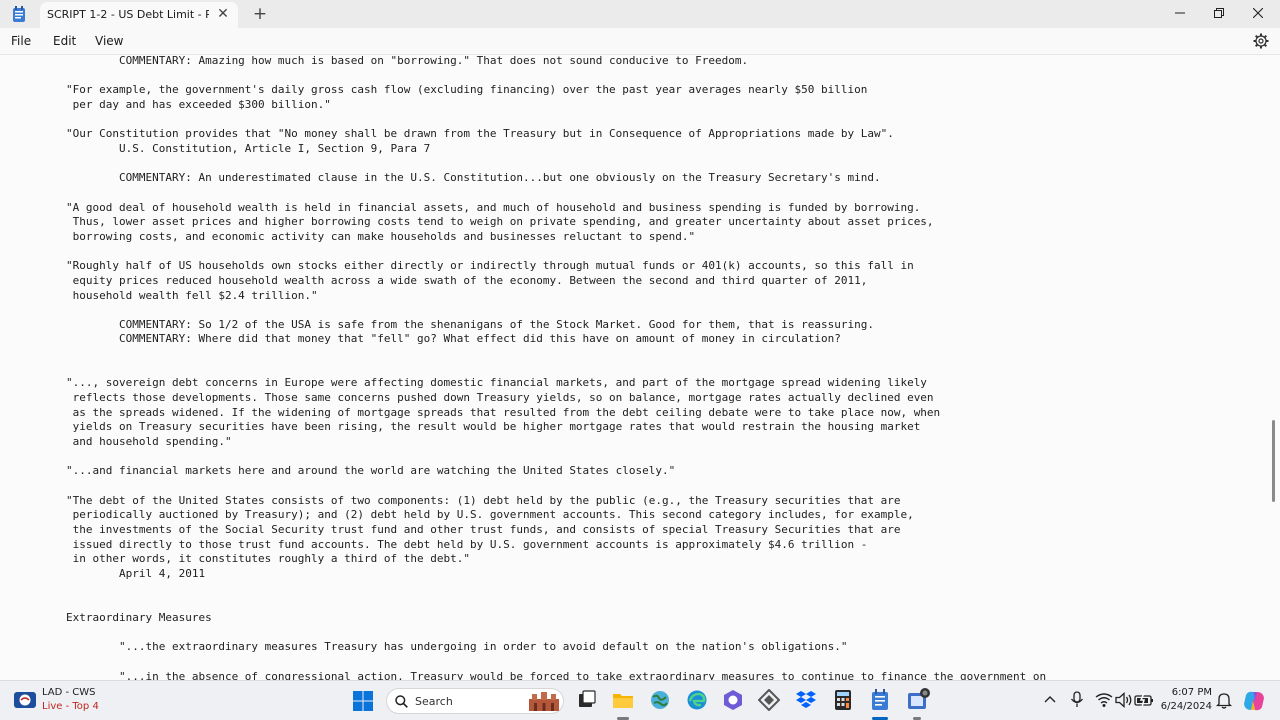 Image resolution: width=1280 pixels, height=720 pixels. Describe the element at coordinates (19, 14) in the screenshot. I see `notepad-app-icon` at that location.